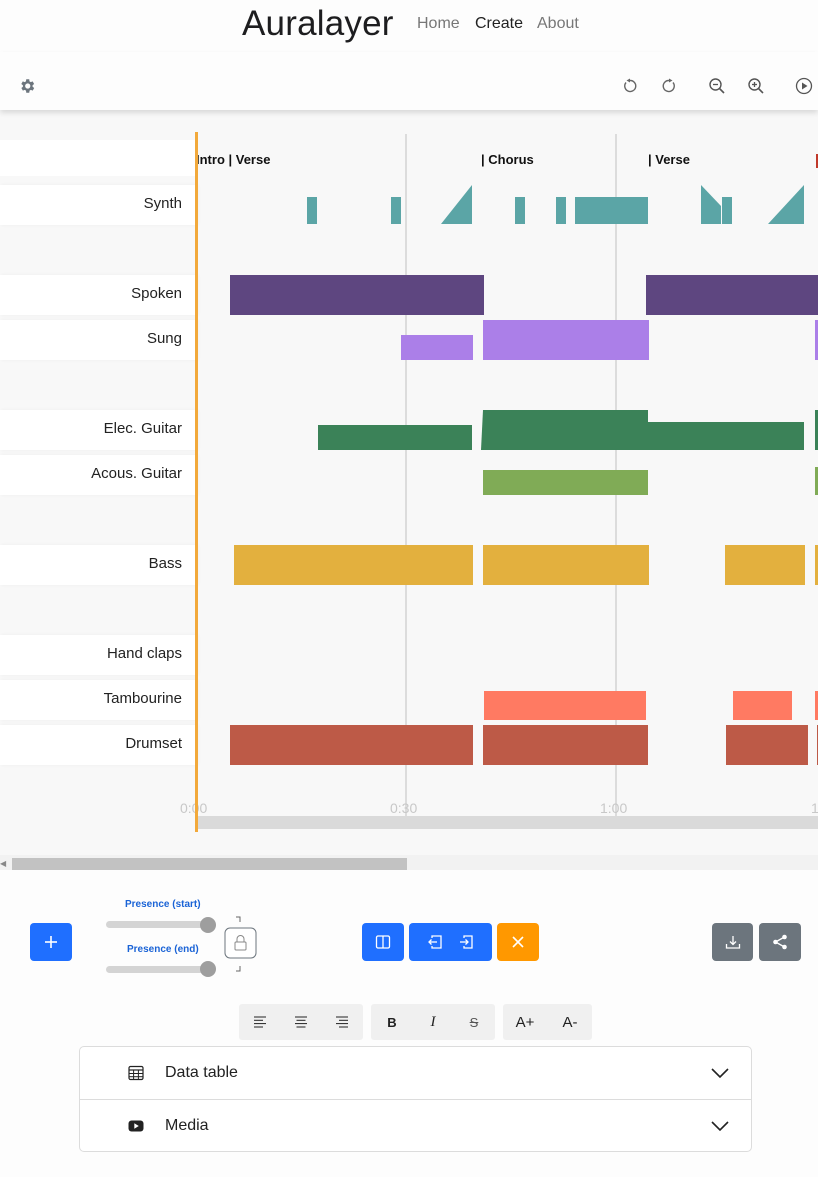 The height and width of the screenshot is (1177, 818). I want to click on download-button, so click(732, 942).